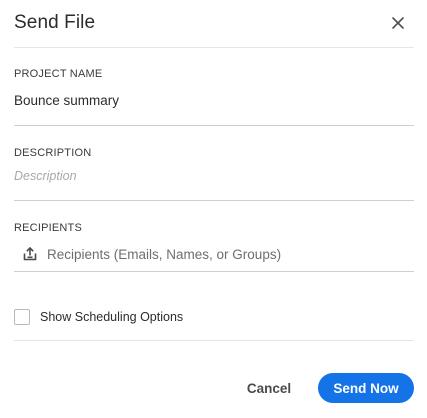 This screenshot has height=418, width=427. Describe the element at coordinates (58, 74) in the screenshot. I see `project-name-label: PROJECT NAME` at that location.